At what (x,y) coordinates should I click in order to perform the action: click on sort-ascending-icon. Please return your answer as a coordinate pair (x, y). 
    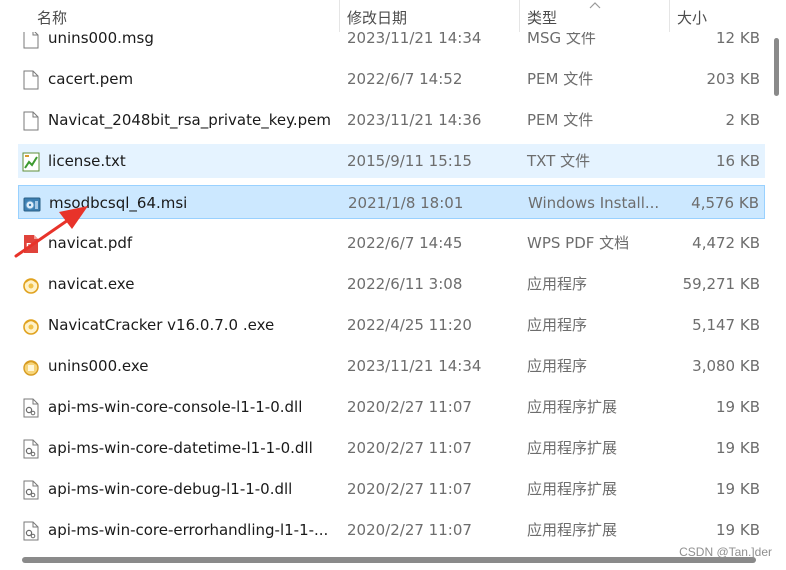
    Looking at the image, I should click on (595, 5).